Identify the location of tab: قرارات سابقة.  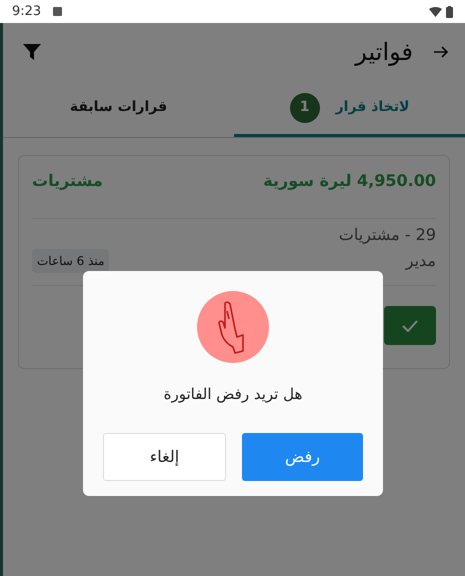
(118, 109).